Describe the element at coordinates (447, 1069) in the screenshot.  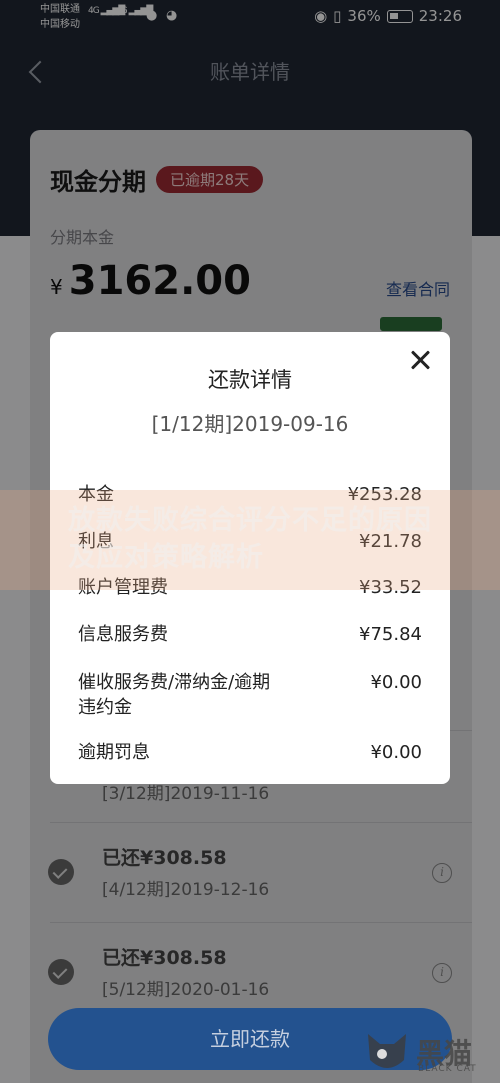
I see `logo-subtext: BLACK CAT` at that location.